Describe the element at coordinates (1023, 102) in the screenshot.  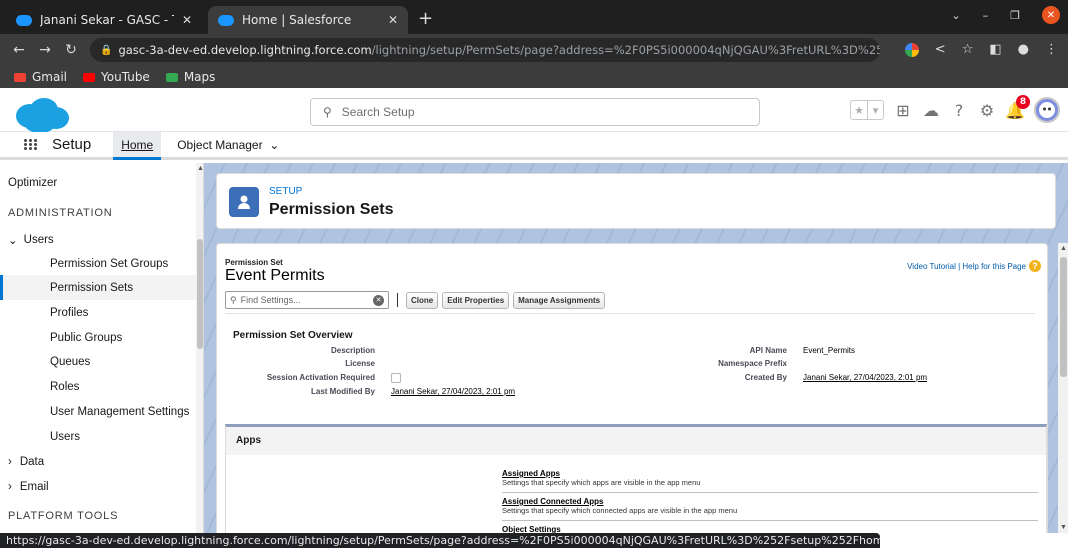
I see `notification-badge: 8` at that location.